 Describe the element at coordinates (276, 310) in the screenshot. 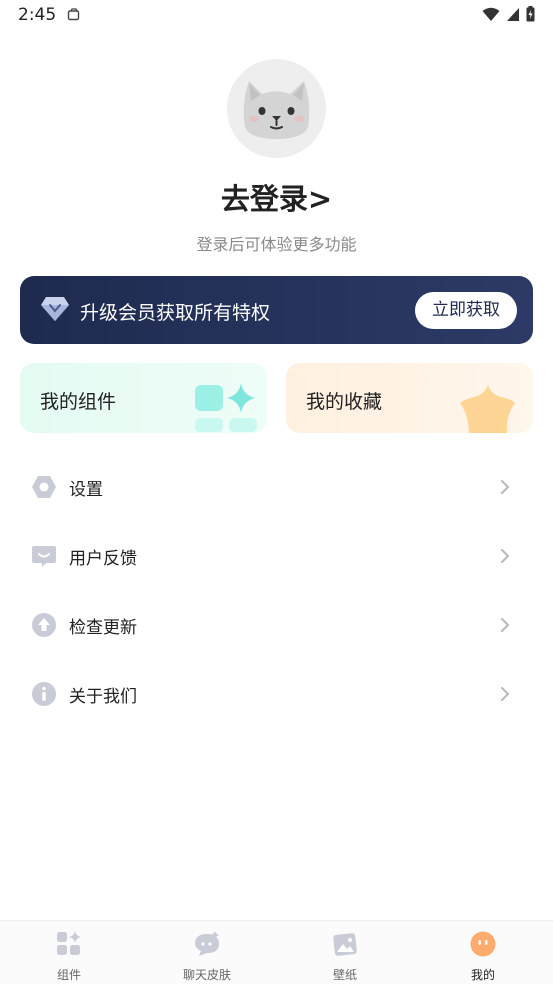

I see `vip-banner: 升级会员获取所有特权 立即获取` at that location.